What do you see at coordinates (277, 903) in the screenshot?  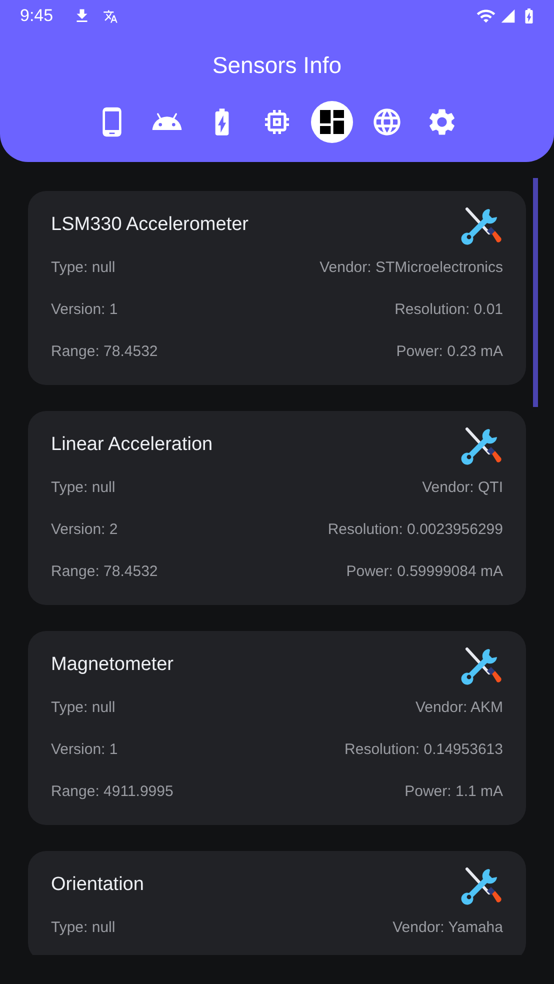 I see `sensor-card: Orientation Type: null Vendor: Yamaha` at bounding box center [277, 903].